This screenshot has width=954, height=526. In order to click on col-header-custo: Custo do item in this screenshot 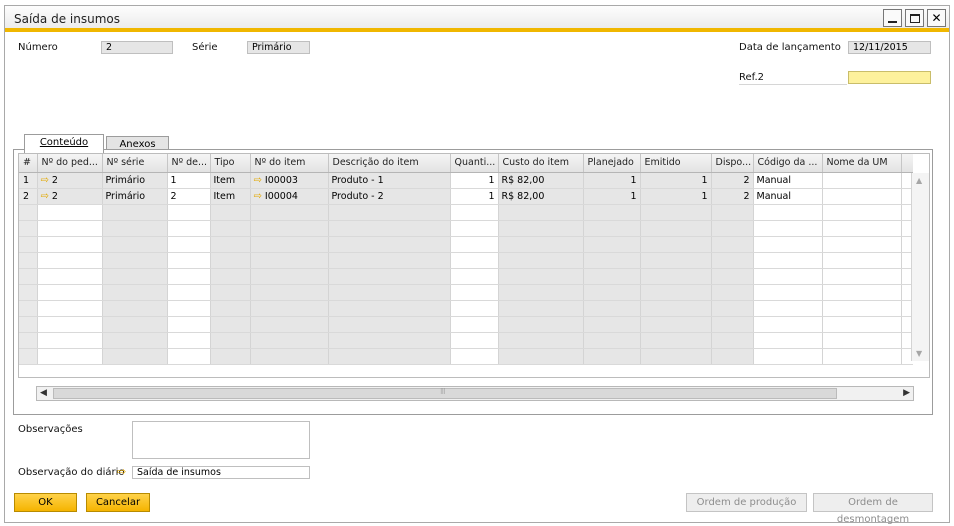, I will do `click(541, 163)`.